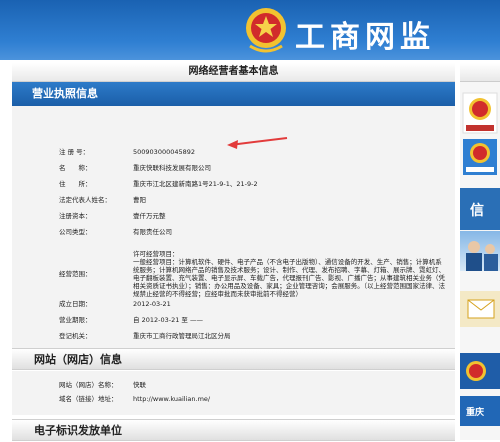  Describe the element at coordinates (75, 320) in the screenshot. I see `field-label: 营业期限：` at that location.